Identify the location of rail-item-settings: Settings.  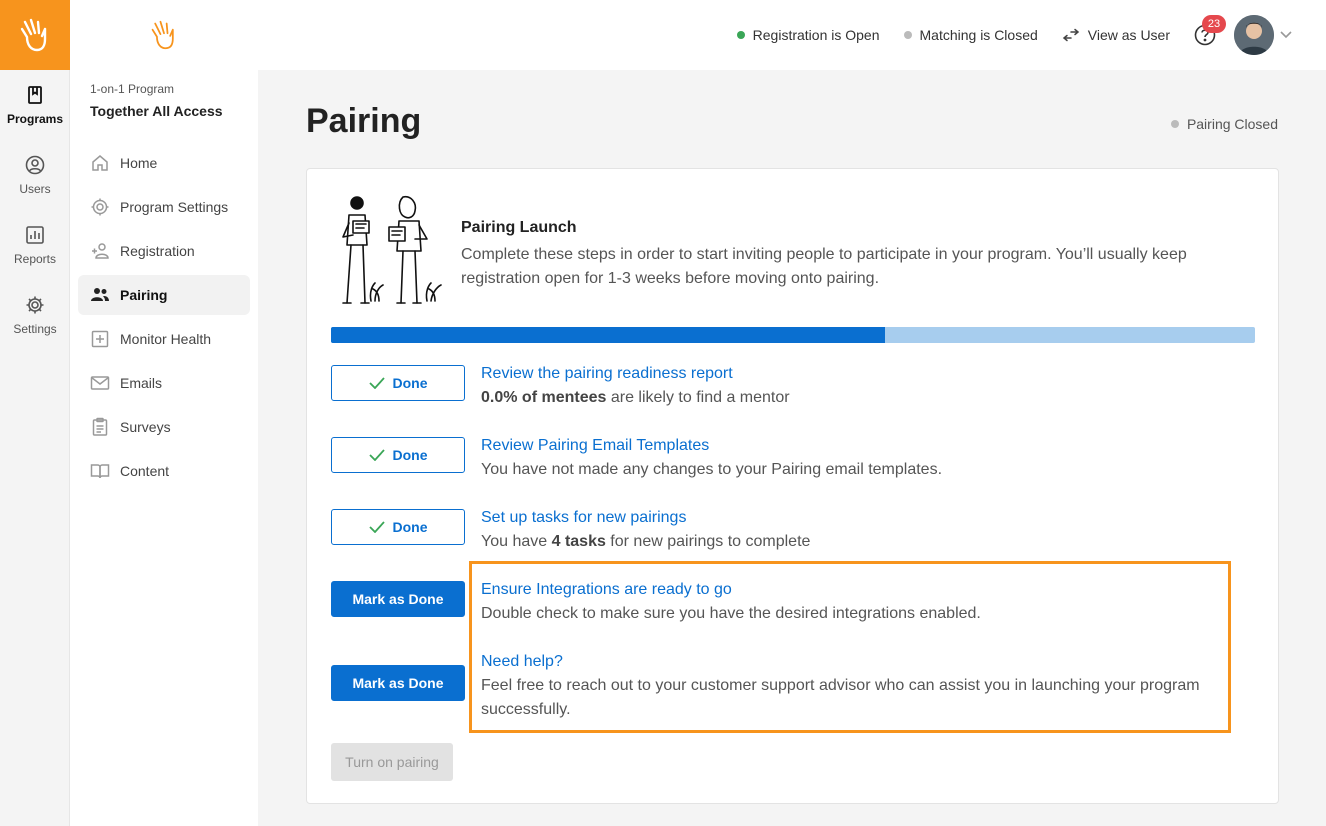
(35, 315).